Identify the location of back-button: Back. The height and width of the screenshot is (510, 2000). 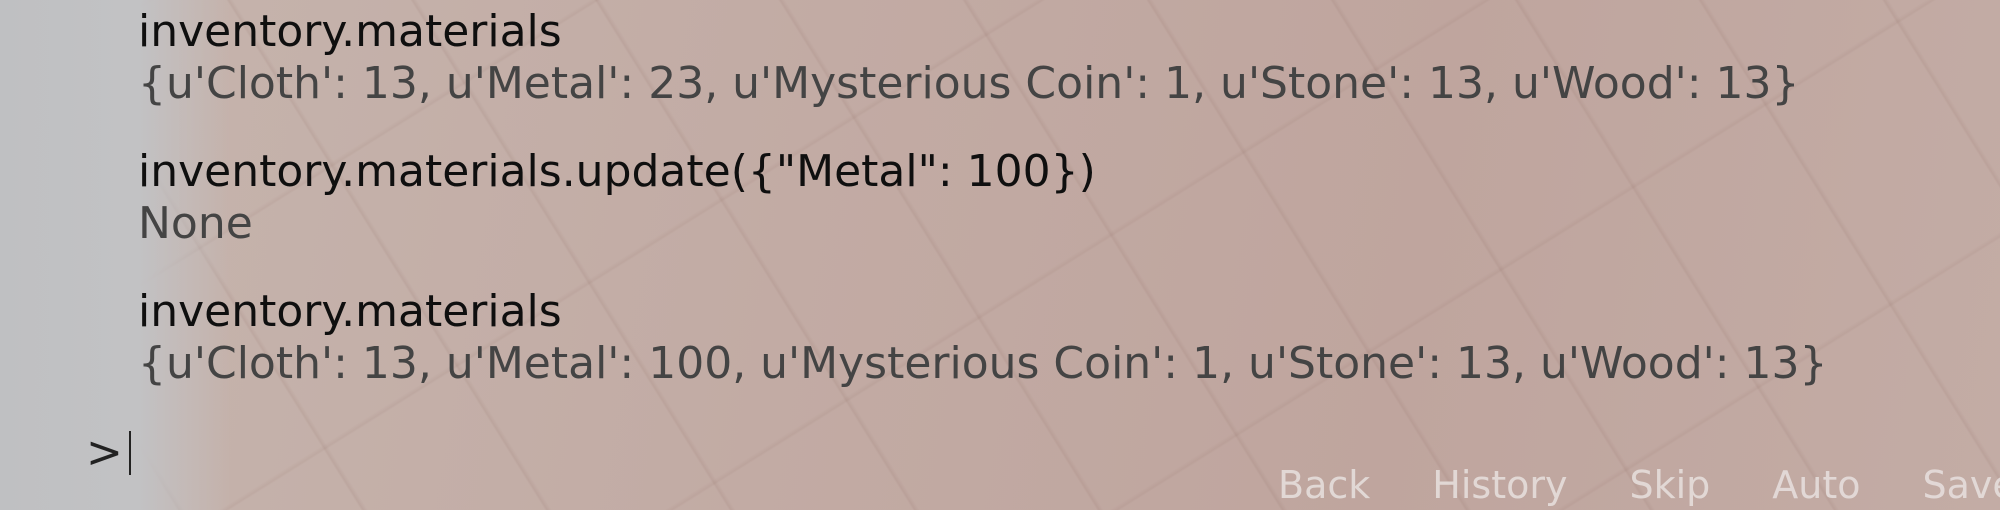
(1324, 485).